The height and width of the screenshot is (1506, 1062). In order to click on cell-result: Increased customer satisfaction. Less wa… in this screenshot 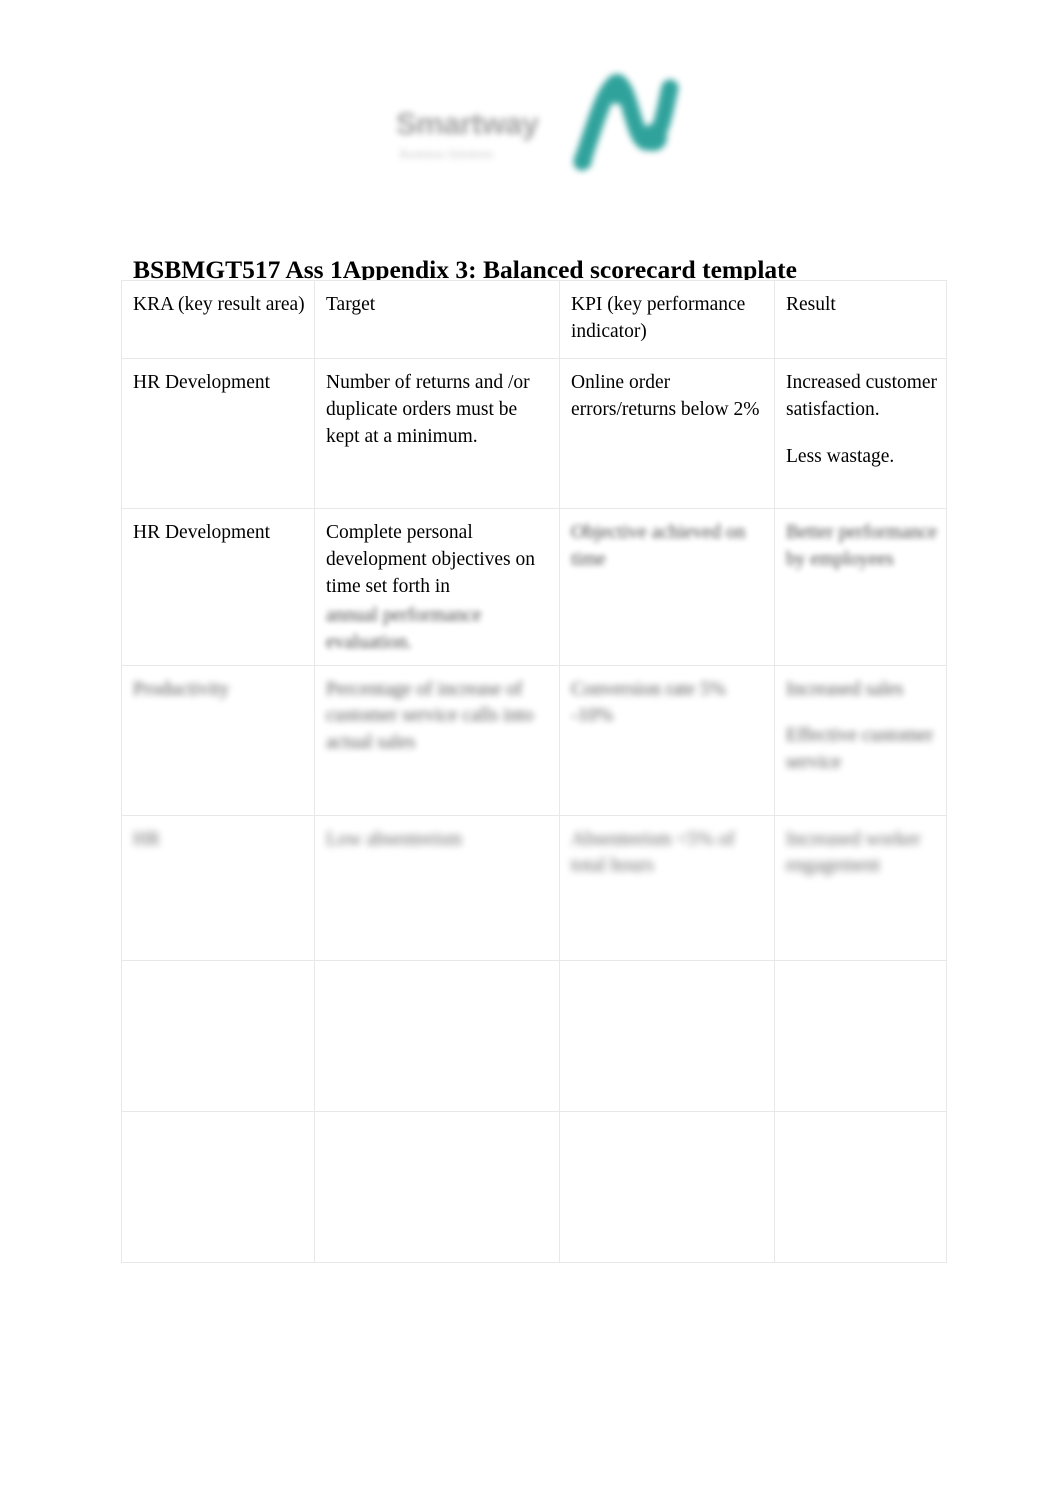, I will do `click(860, 433)`.